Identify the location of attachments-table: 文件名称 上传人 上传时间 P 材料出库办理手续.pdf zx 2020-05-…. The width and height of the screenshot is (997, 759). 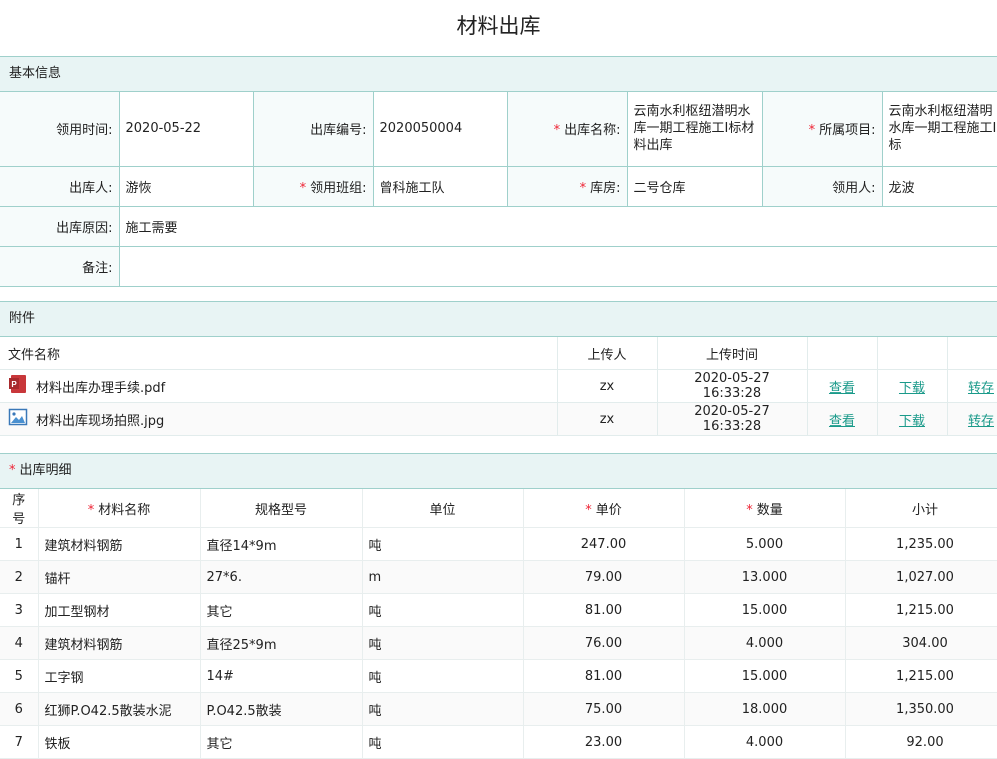
(498, 386).